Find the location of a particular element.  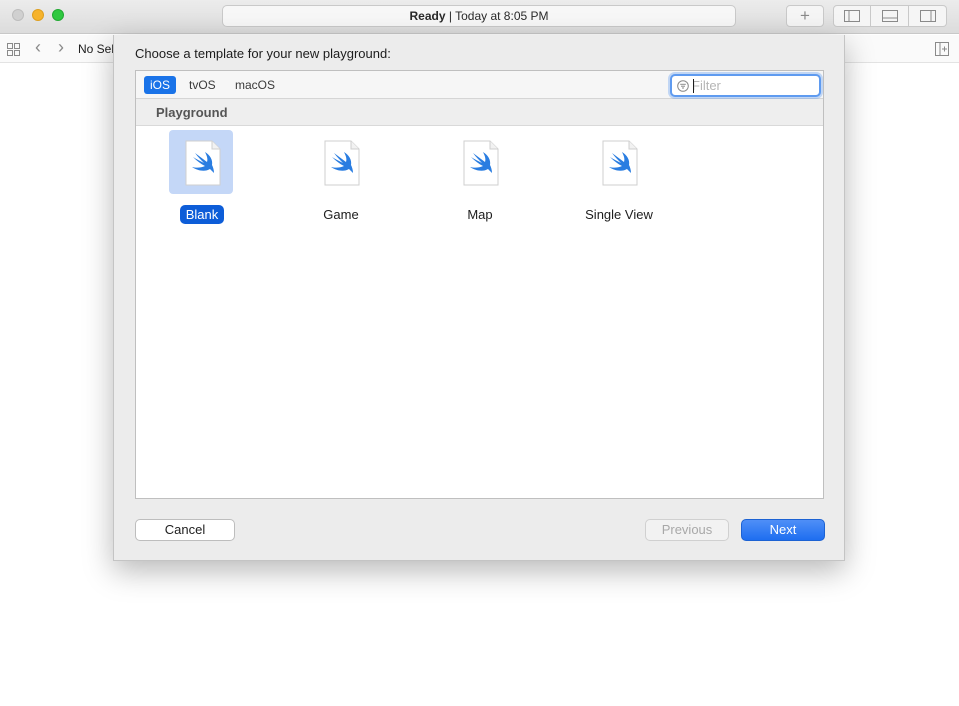

template-single-view: Single View is located at coordinates (619, 178).